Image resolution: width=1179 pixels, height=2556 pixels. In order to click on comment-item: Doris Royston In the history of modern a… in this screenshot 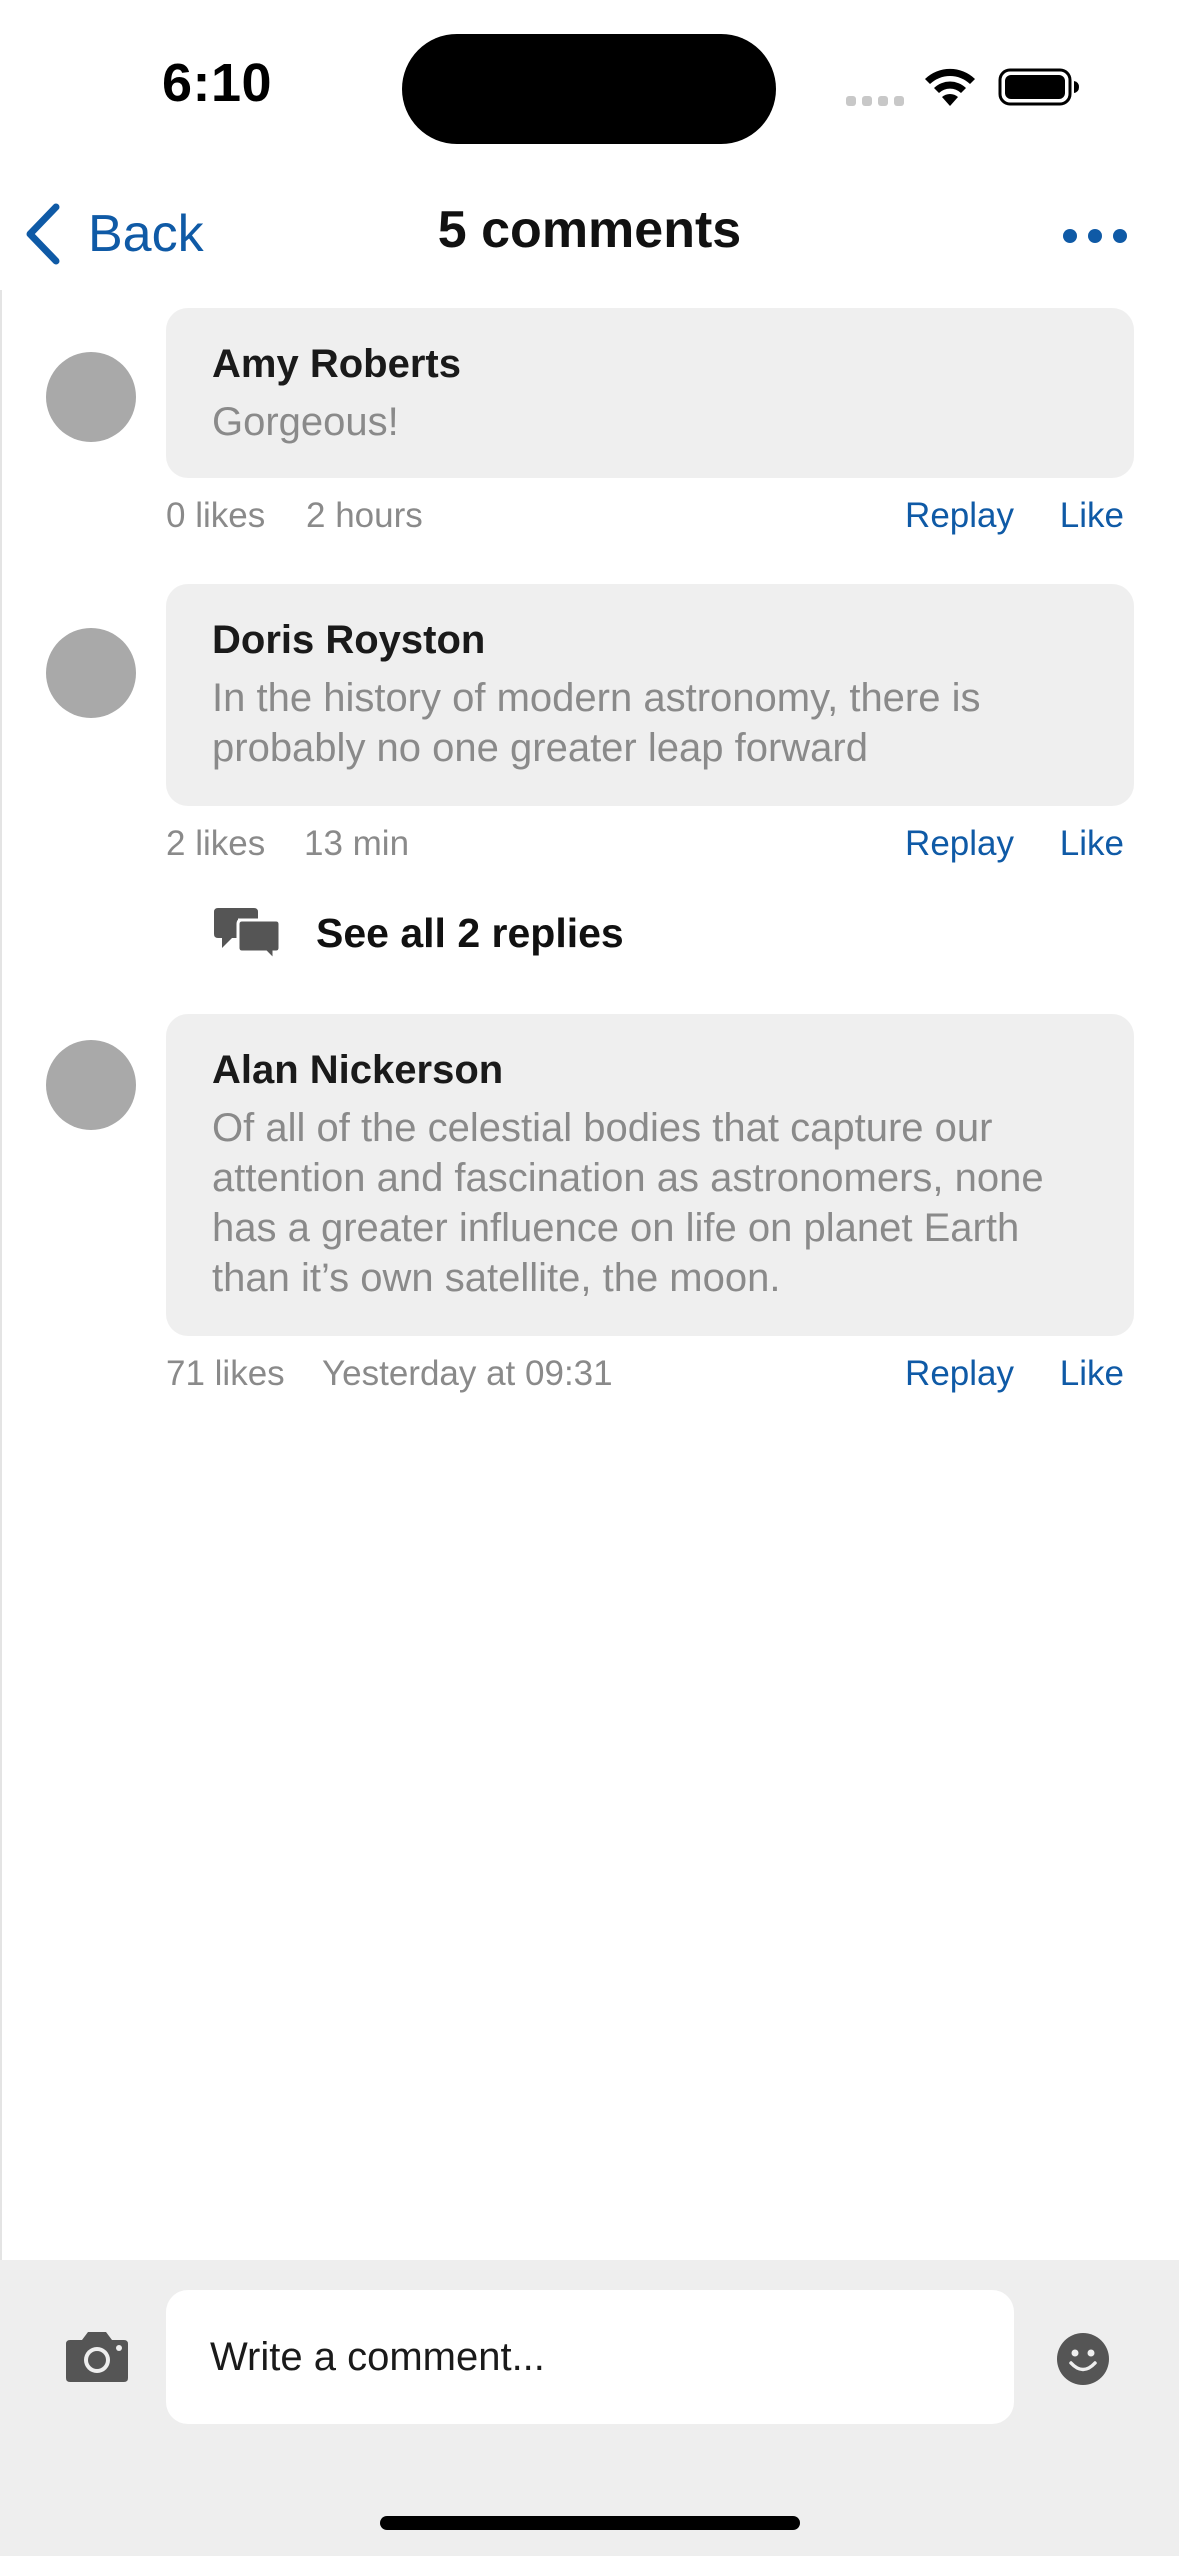, I will do `click(589, 750)`.